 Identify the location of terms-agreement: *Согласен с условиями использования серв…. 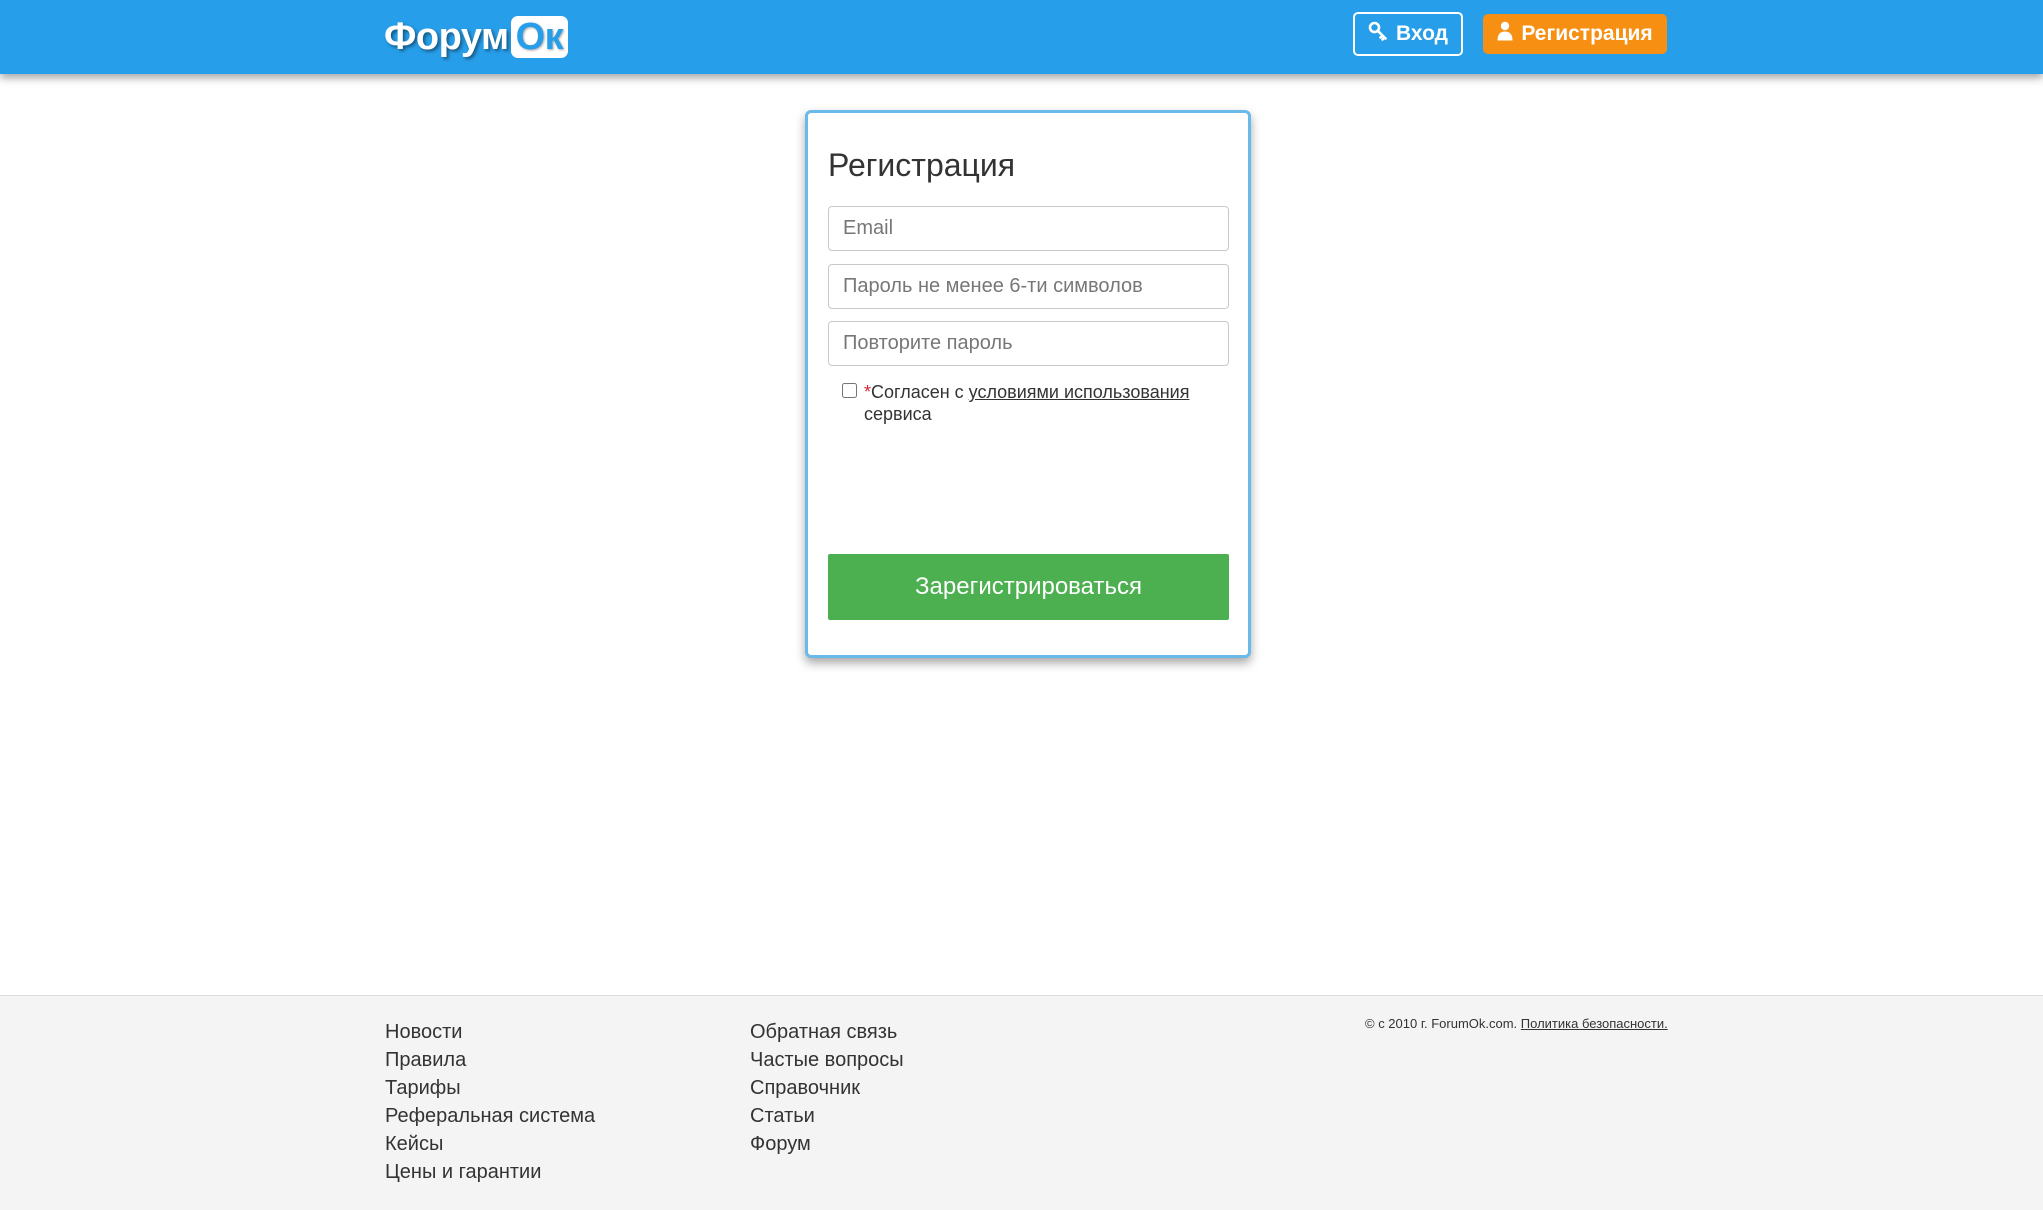
(1037, 403).